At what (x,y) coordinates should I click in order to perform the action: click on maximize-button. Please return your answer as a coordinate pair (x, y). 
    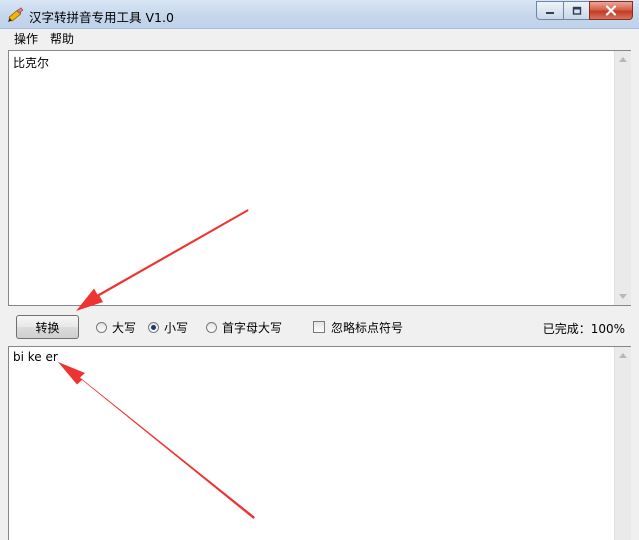
    Looking at the image, I should click on (576, 10).